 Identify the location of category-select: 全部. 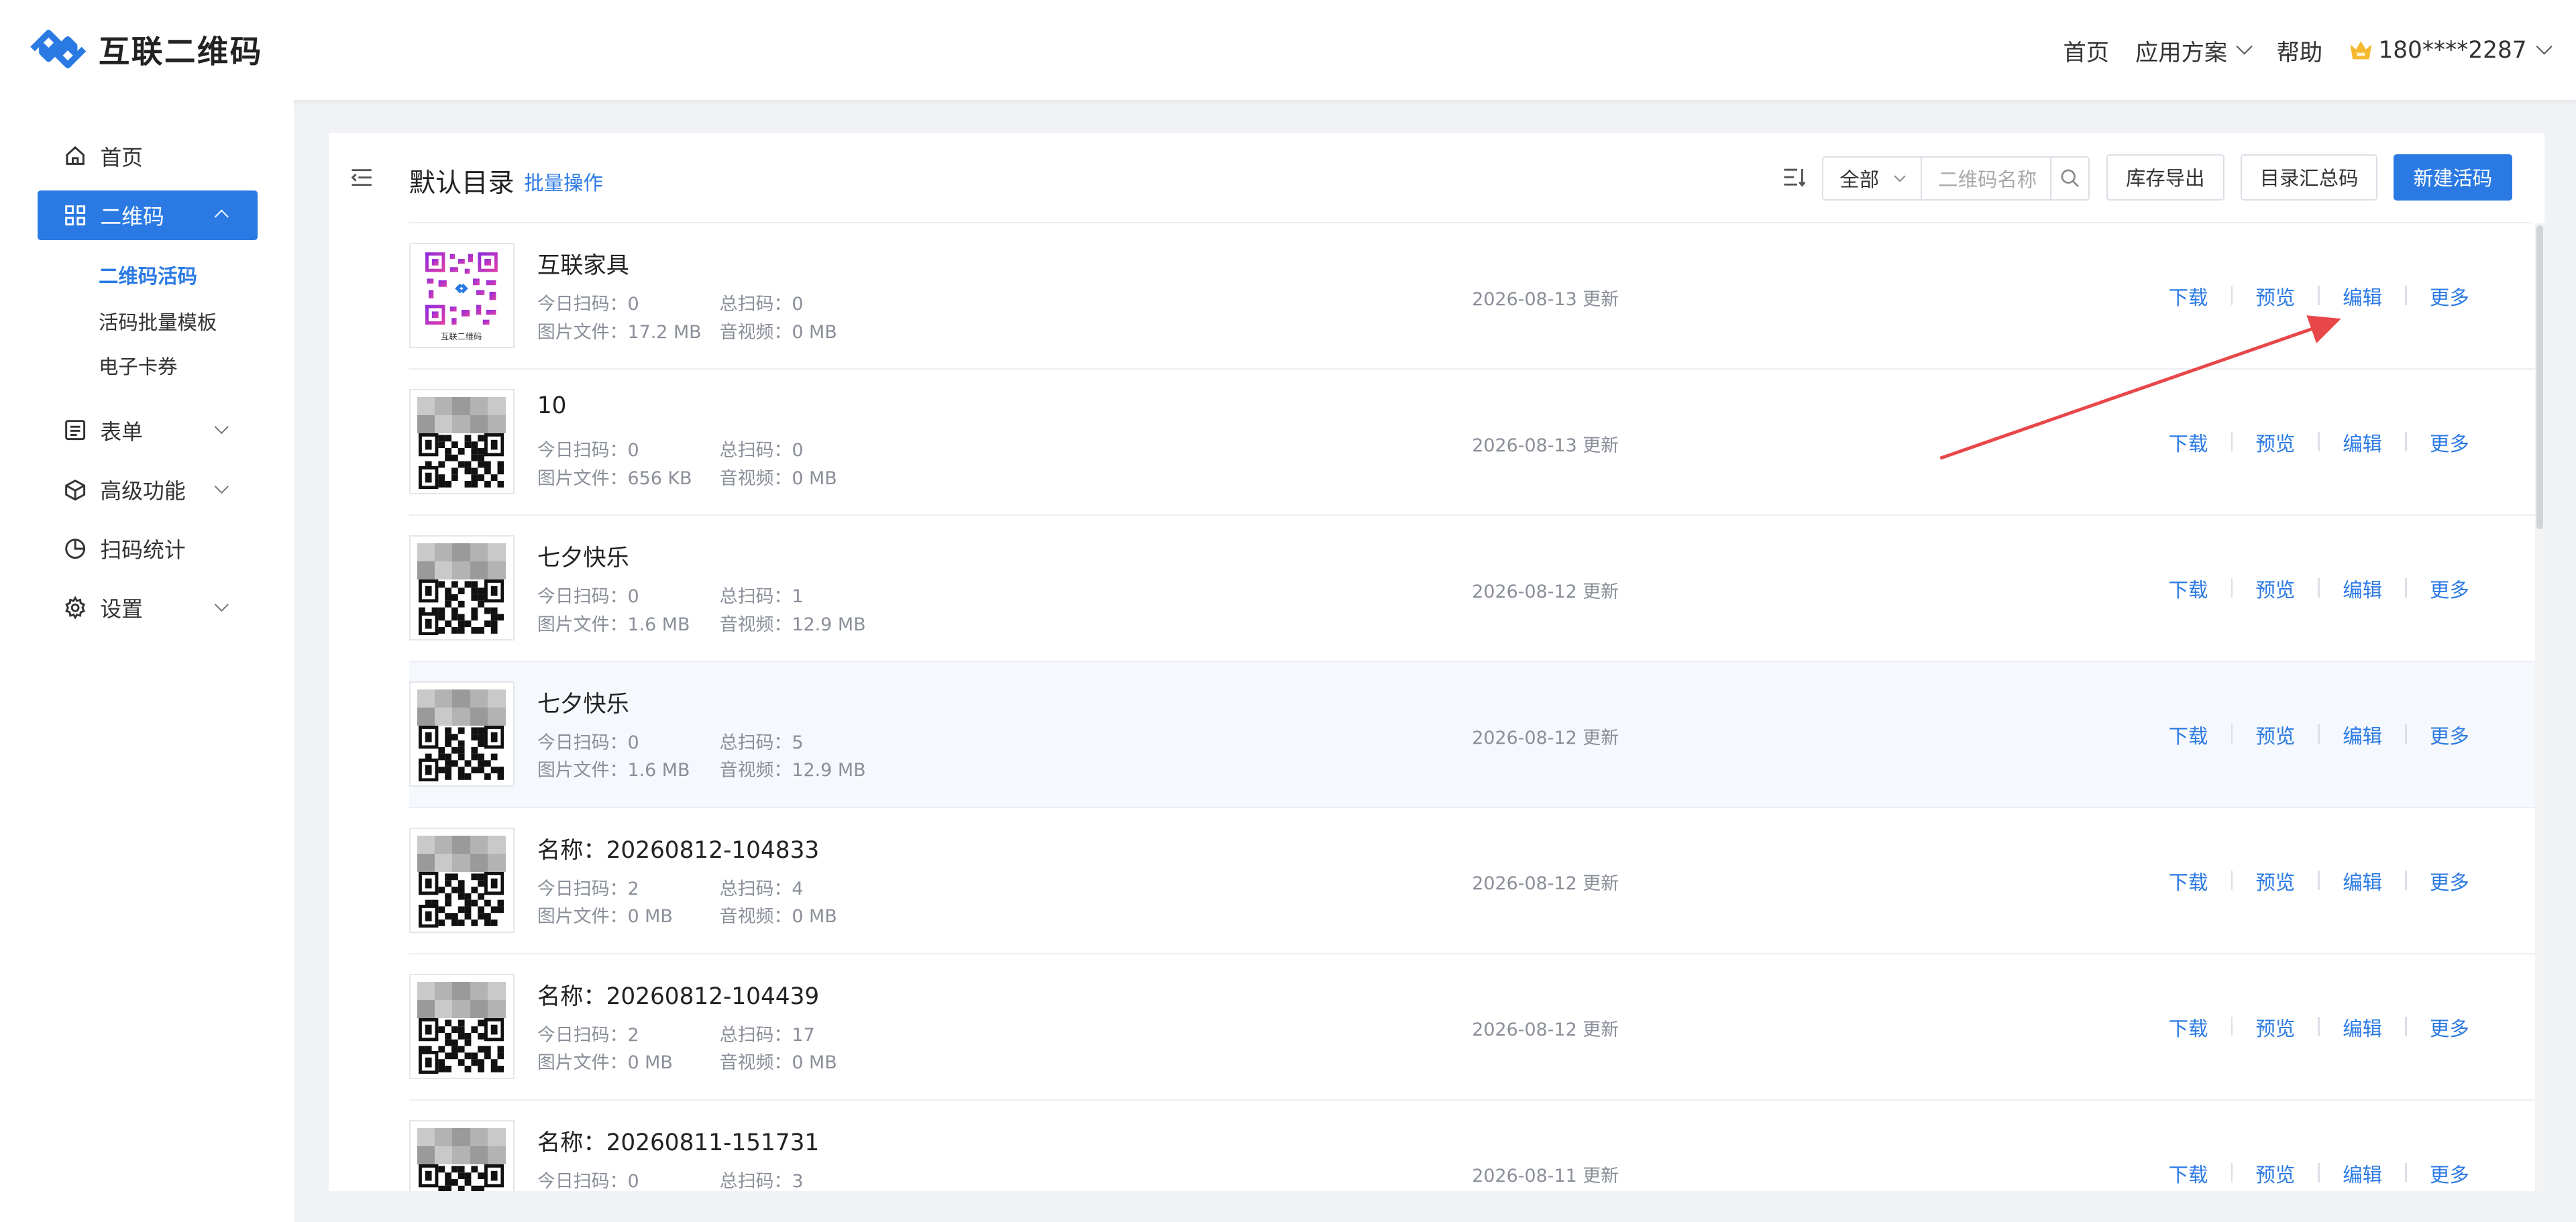
(1872, 178).